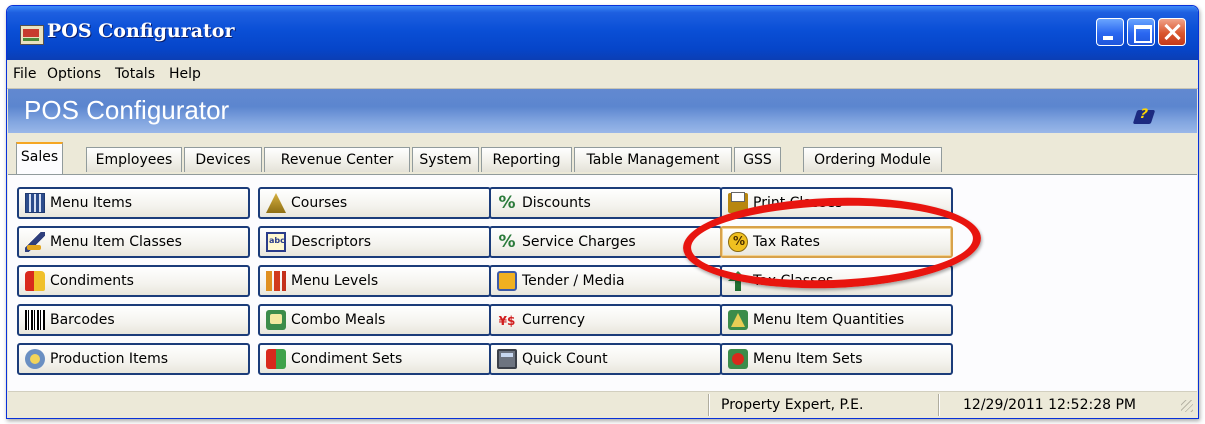 Image resolution: width=1205 pixels, height=424 pixels. What do you see at coordinates (92, 281) in the screenshot?
I see `condiments-label: Condiments` at bounding box center [92, 281].